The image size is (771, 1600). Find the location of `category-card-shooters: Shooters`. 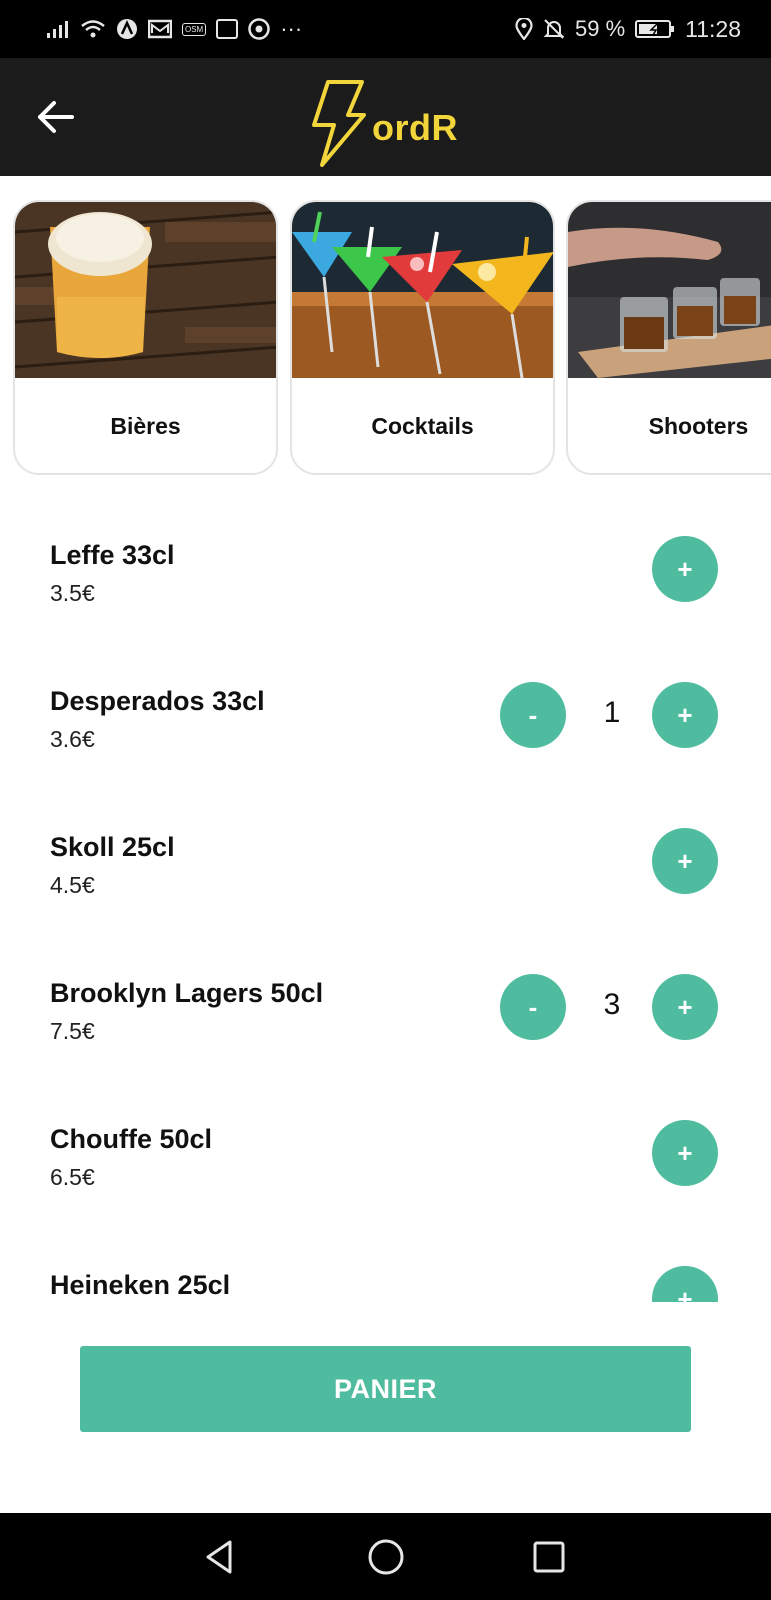

category-card-shooters: Shooters is located at coordinates (668, 337).